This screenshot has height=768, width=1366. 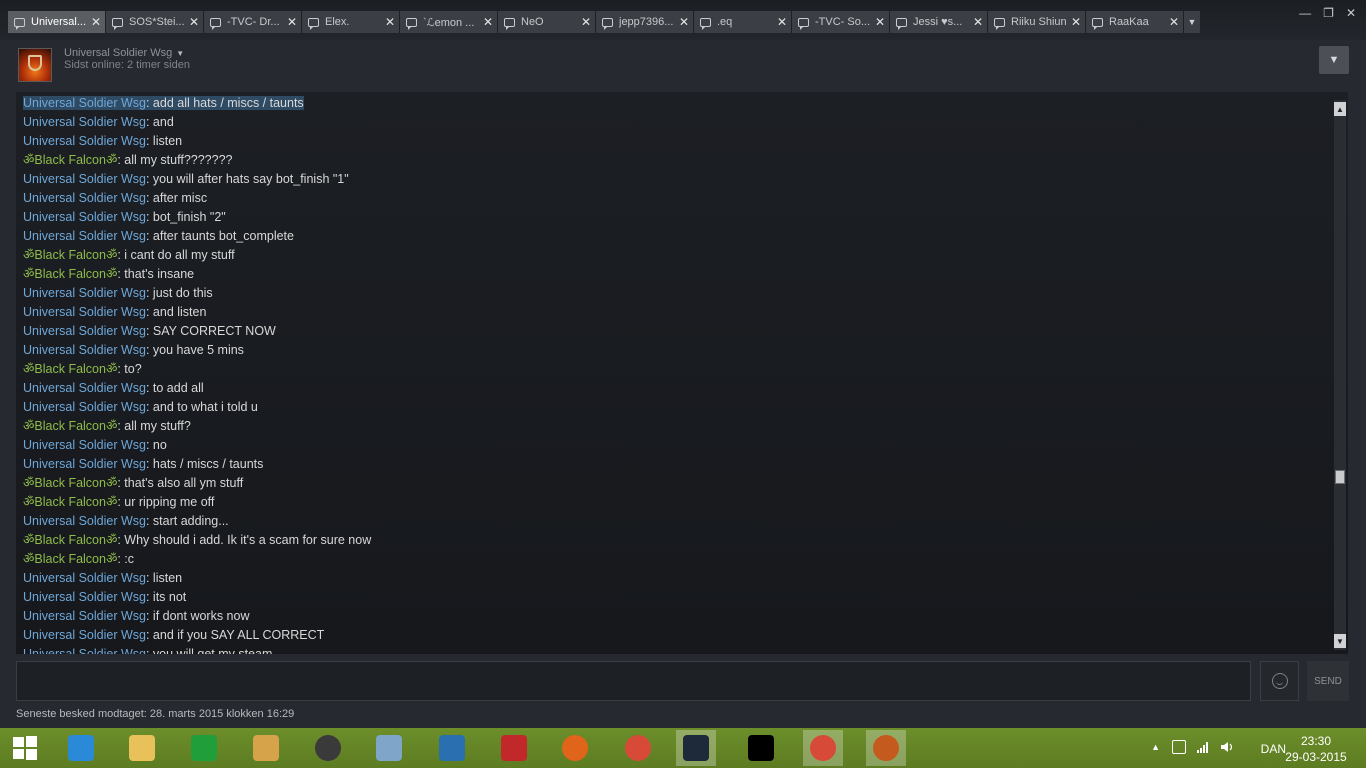 I want to click on chevron-down-icon: ▼, so click(x=180, y=53).